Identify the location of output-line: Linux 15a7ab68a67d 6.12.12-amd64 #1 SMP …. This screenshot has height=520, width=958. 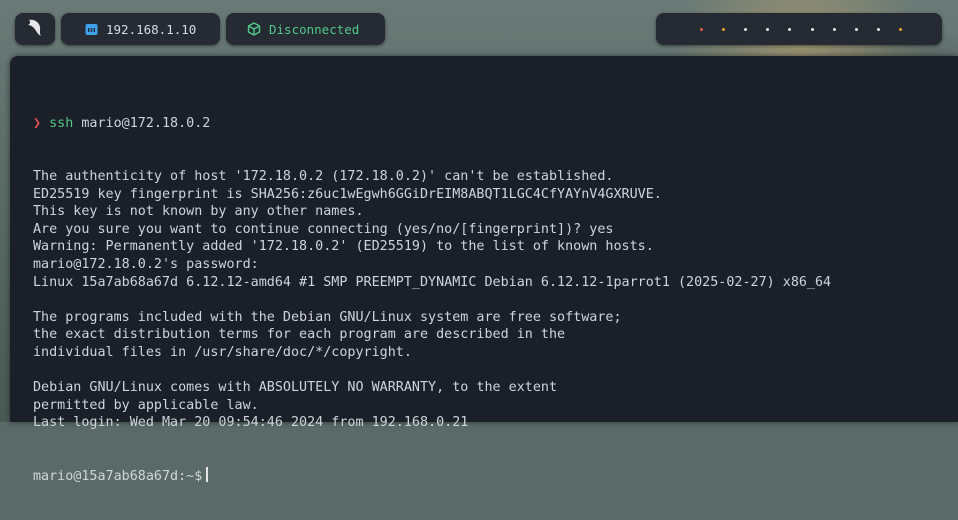
(432, 282).